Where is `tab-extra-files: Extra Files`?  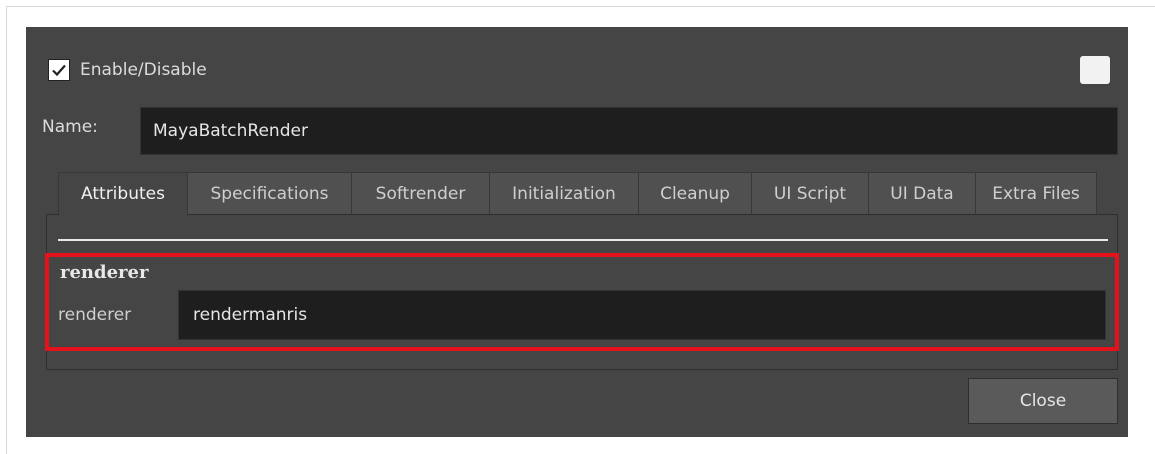
tab-extra-files: Extra Files is located at coordinates (1036, 193).